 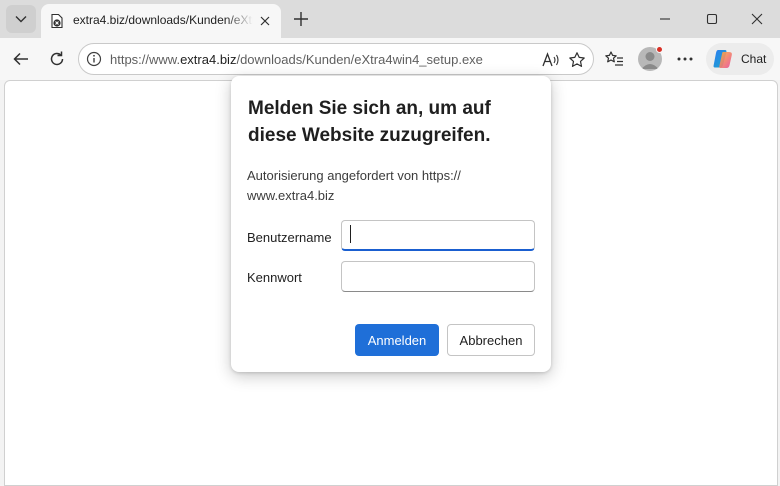 I want to click on more-icon, so click(x=685, y=59).